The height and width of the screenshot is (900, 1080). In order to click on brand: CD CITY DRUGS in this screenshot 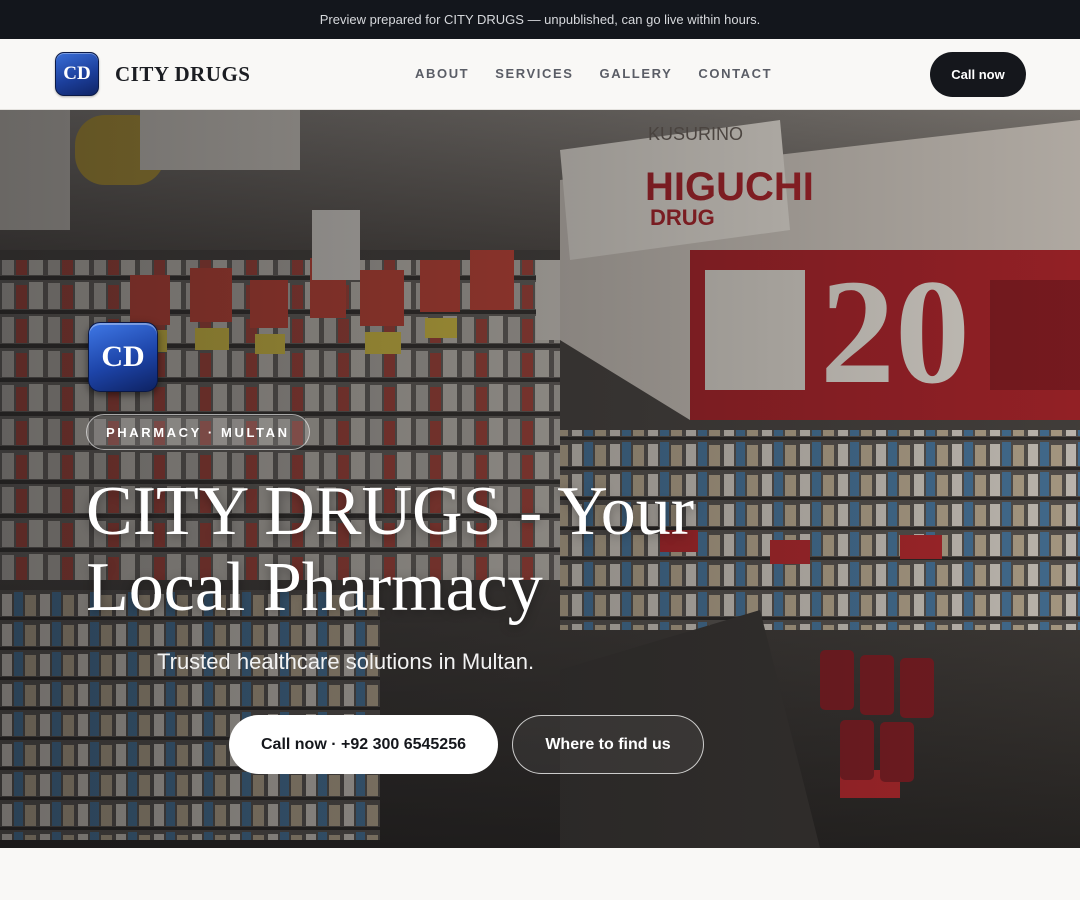, I will do `click(153, 74)`.